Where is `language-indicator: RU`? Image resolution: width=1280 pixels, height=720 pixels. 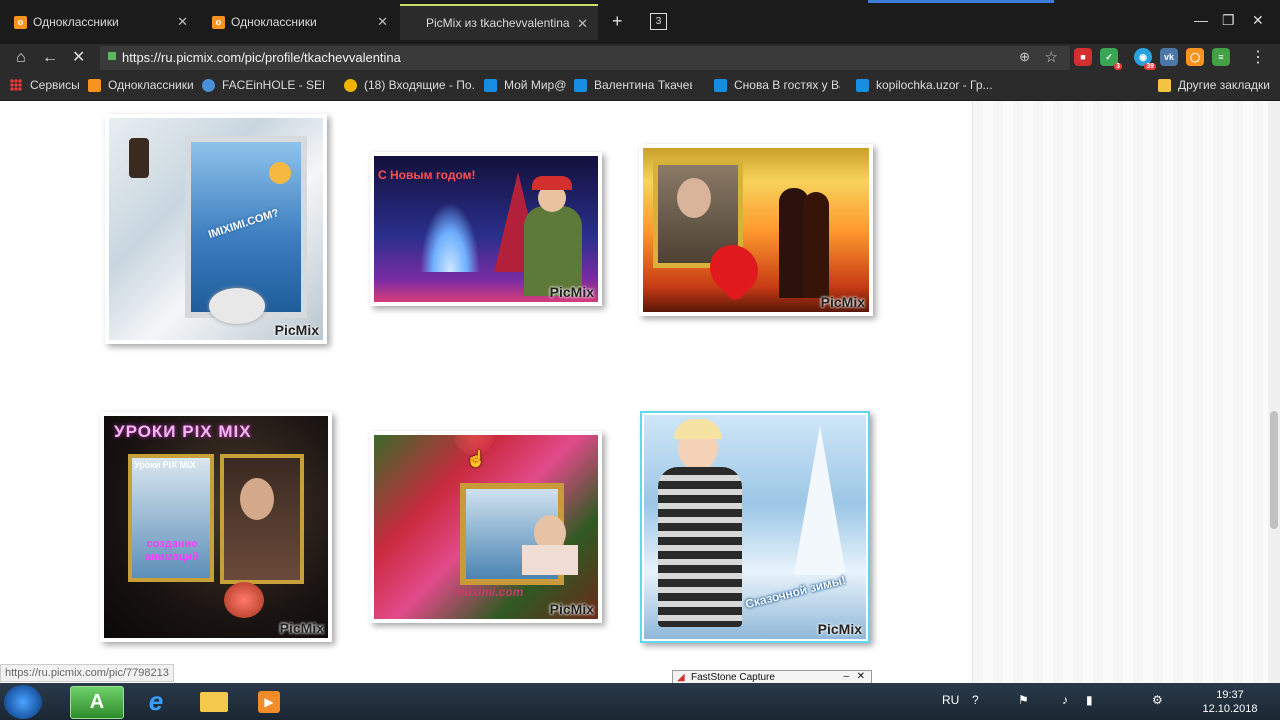
language-indicator: RU is located at coordinates (950, 700).